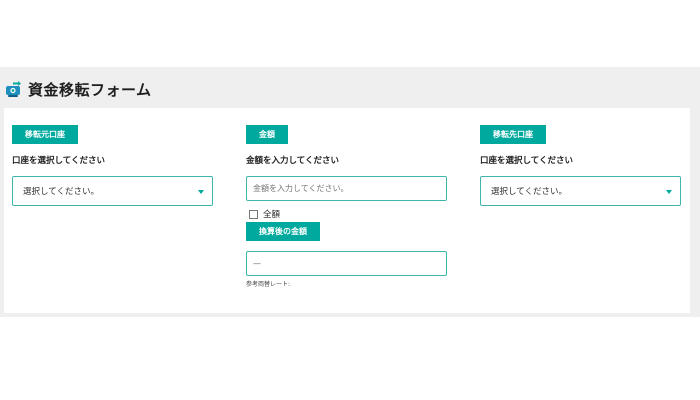 The width and height of the screenshot is (700, 400). What do you see at coordinates (253, 214) in the screenshot?
I see `full-amount-checkbox` at bounding box center [253, 214].